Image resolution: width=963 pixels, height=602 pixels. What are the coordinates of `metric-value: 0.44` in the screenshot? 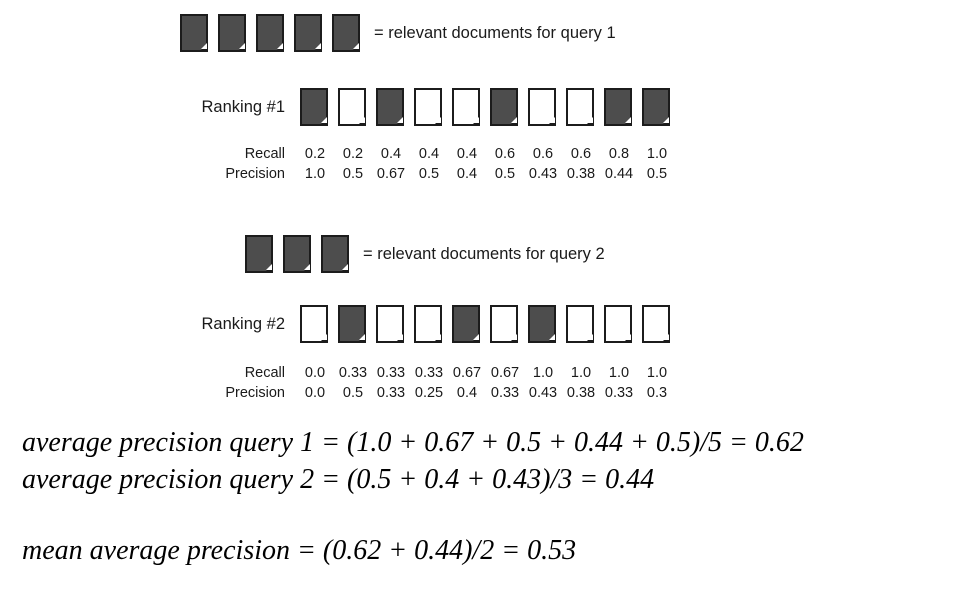 It's located at (619, 174).